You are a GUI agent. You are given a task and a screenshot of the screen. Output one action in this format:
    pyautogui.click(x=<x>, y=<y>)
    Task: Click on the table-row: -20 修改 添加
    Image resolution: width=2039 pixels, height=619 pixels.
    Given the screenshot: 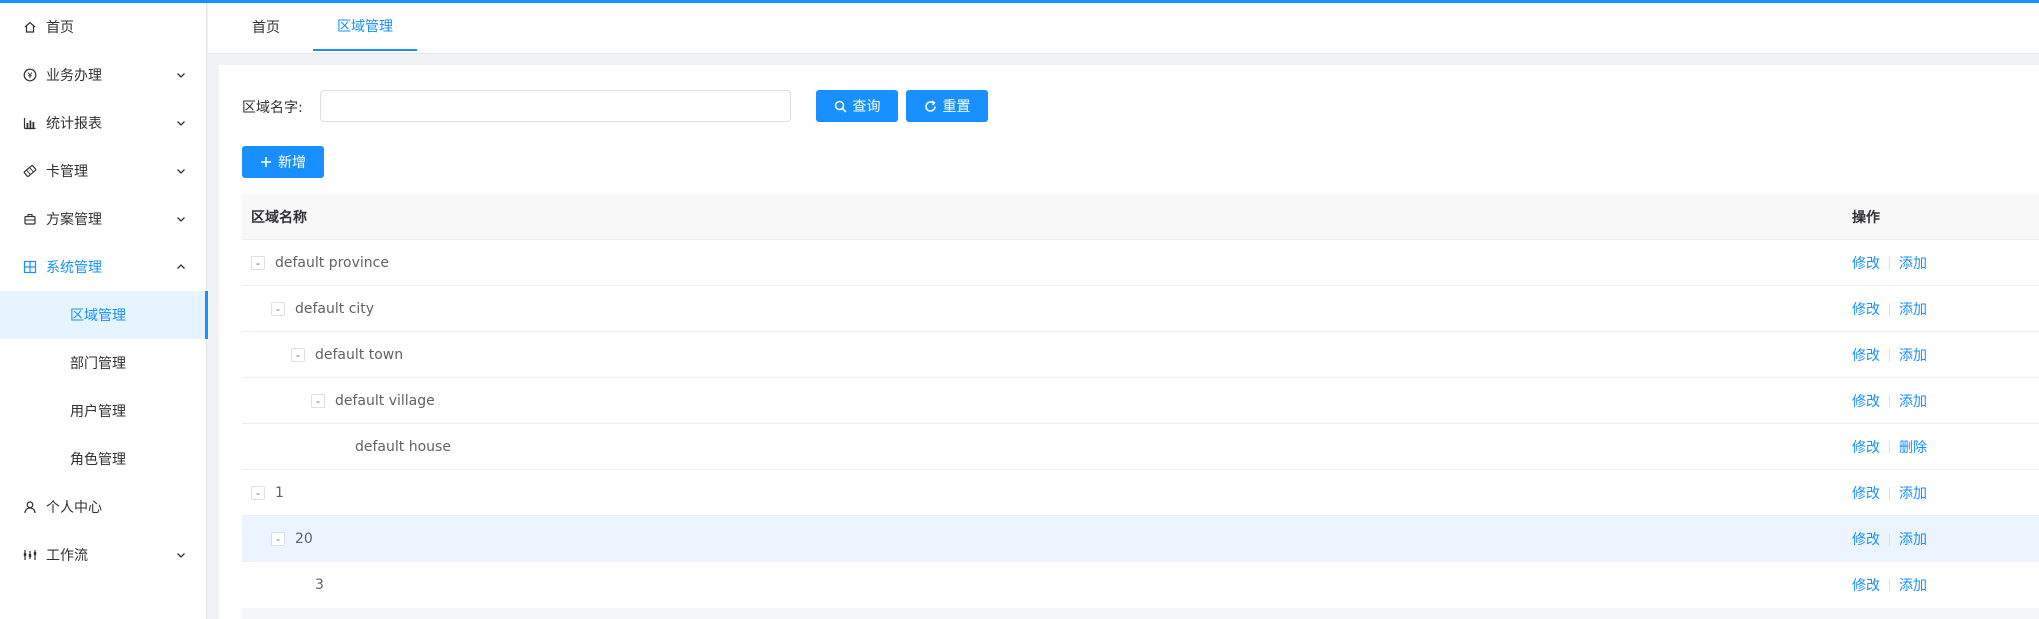 What is the action you would take?
    pyautogui.click(x=1140, y=539)
    